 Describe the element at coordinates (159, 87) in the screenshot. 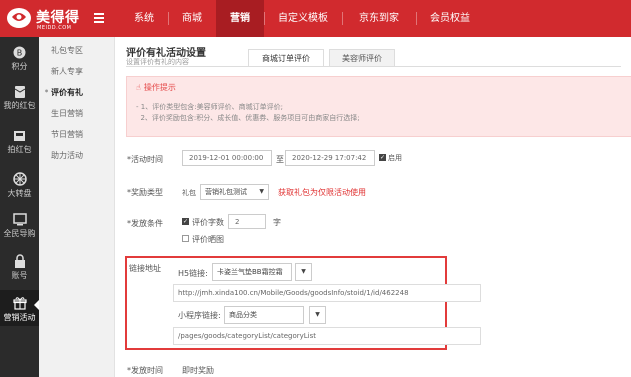

I see `tip-title: 操作提示` at that location.